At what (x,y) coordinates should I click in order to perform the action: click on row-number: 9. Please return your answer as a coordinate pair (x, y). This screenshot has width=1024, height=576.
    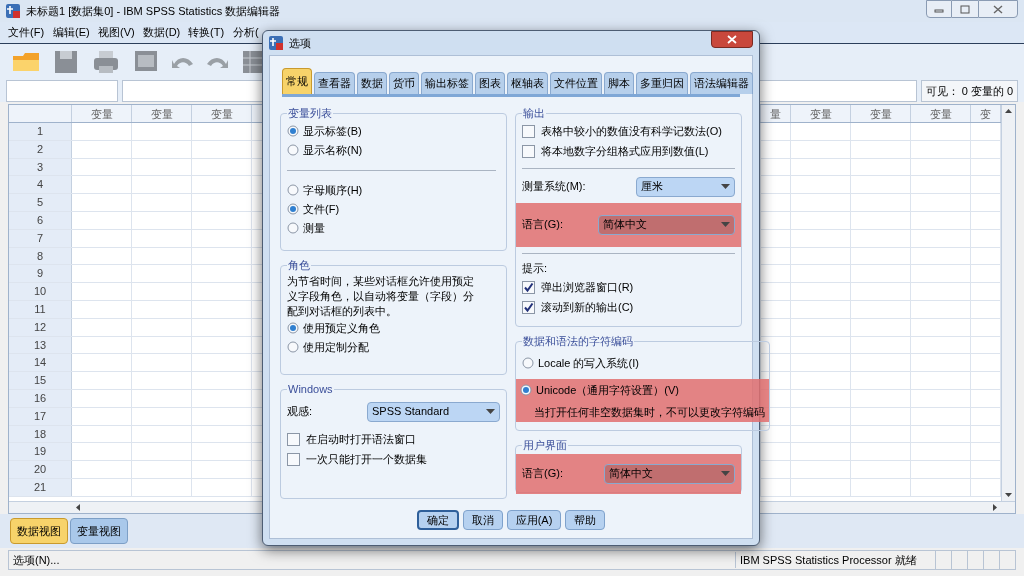
    Looking at the image, I should click on (40, 274).